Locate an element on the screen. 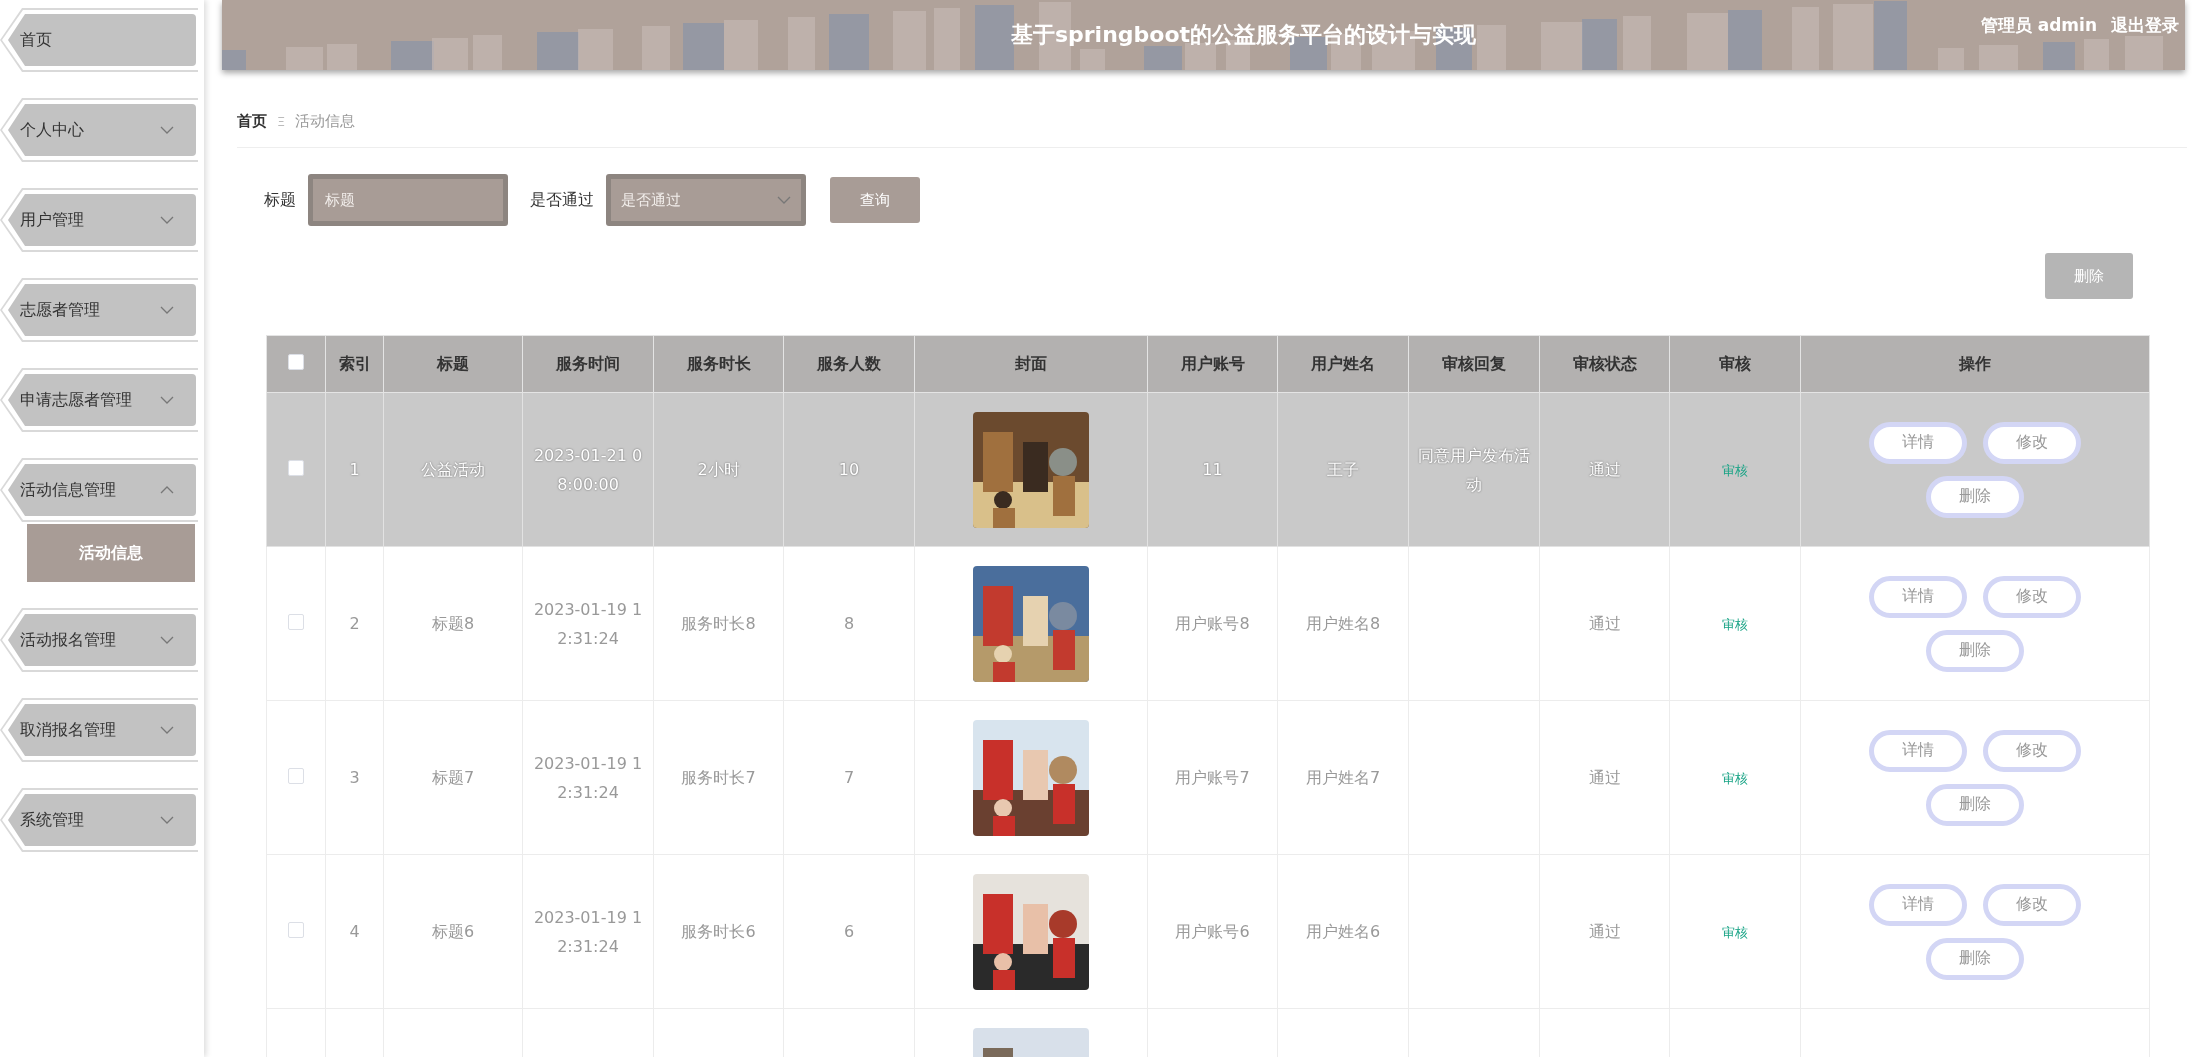 The height and width of the screenshot is (1057, 2200). sidebar-item: 首页 is located at coordinates (99, 40).